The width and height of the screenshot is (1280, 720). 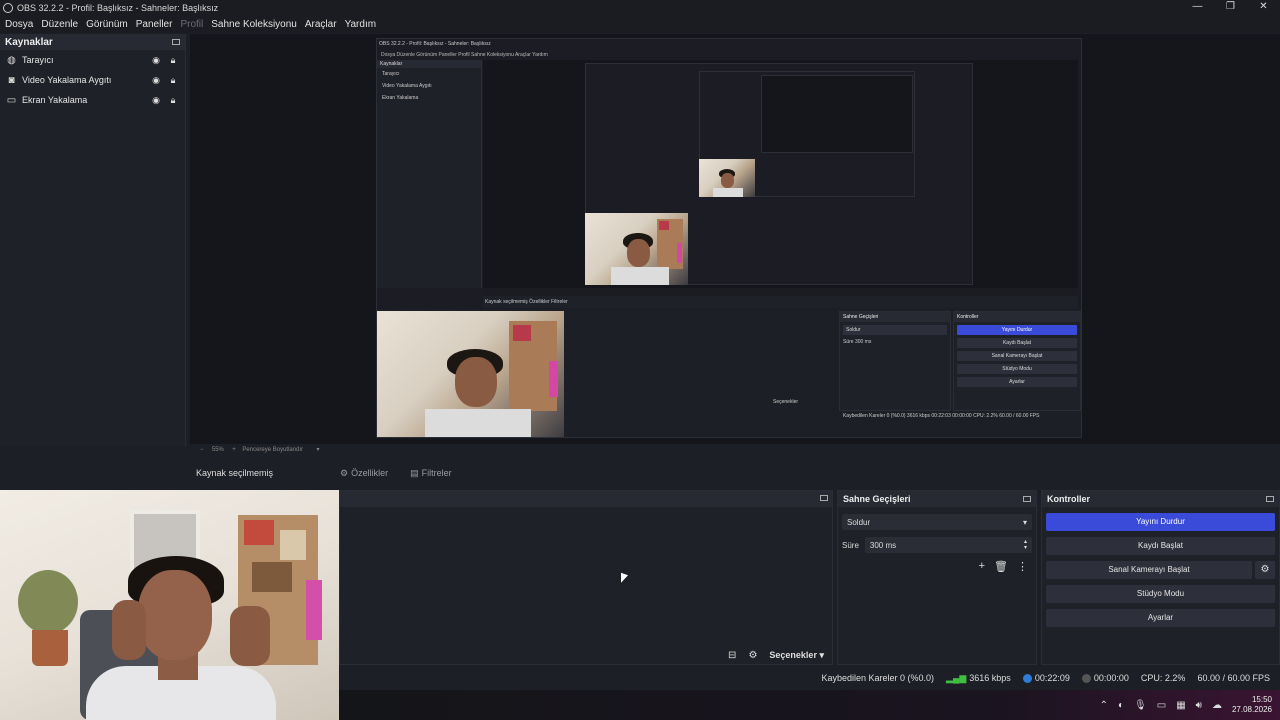 What do you see at coordinates (1160, 618) in the screenshot?
I see `settings-button: Ayarlar` at bounding box center [1160, 618].